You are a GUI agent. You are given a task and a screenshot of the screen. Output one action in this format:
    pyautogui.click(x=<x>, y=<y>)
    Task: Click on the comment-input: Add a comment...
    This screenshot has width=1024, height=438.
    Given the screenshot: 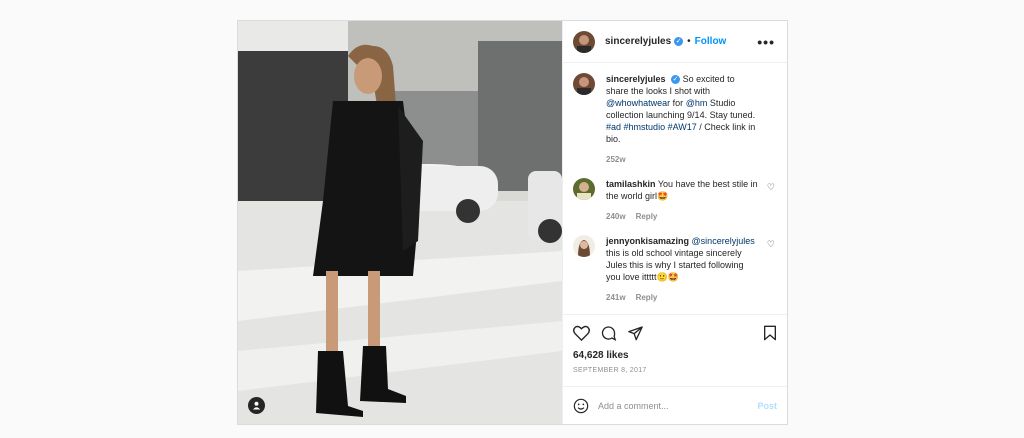 What is the action you would take?
    pyautogui.click(x=633, y=406)
    